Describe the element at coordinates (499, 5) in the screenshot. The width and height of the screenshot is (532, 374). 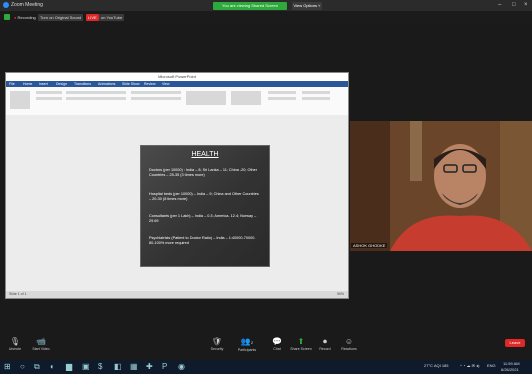
I see `minimize-icon: –` at that location.